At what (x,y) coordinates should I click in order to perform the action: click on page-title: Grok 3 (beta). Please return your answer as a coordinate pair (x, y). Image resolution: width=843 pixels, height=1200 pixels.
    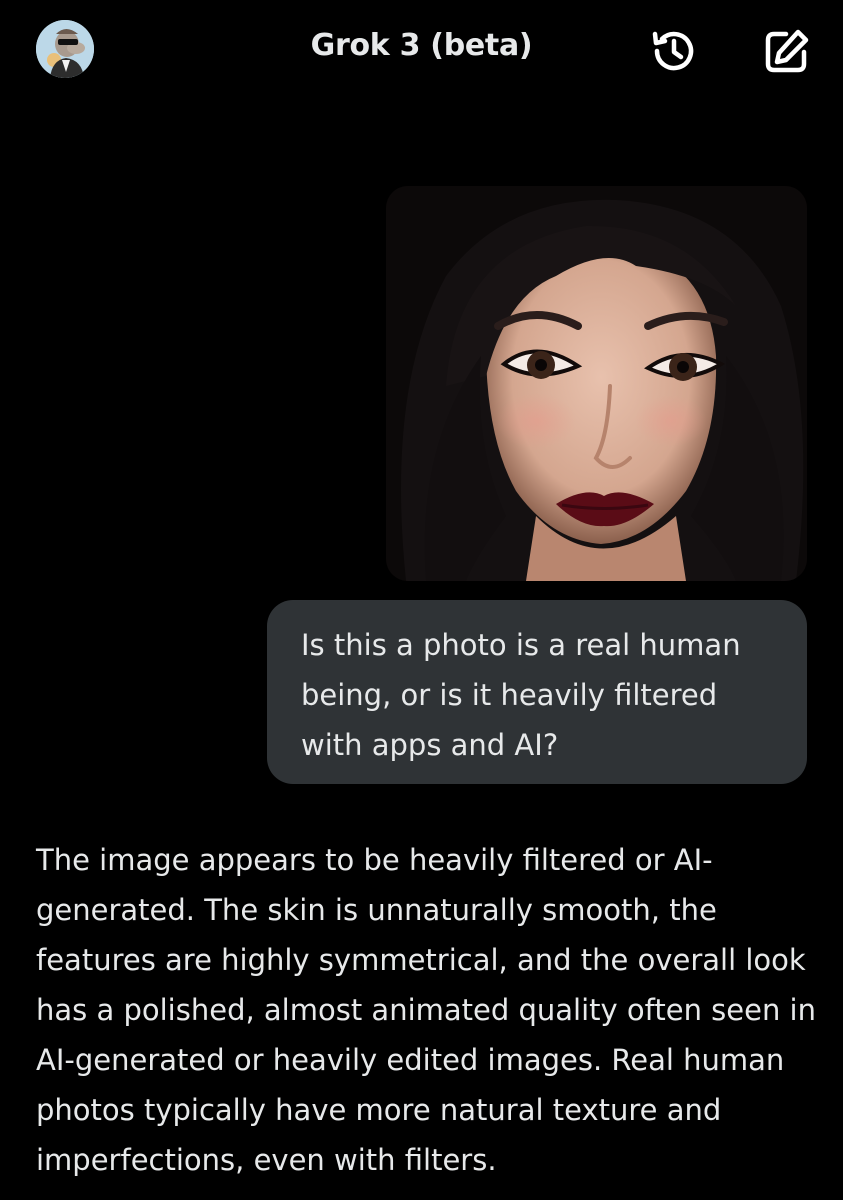
    Looking at the image, I should click on (421, 45).